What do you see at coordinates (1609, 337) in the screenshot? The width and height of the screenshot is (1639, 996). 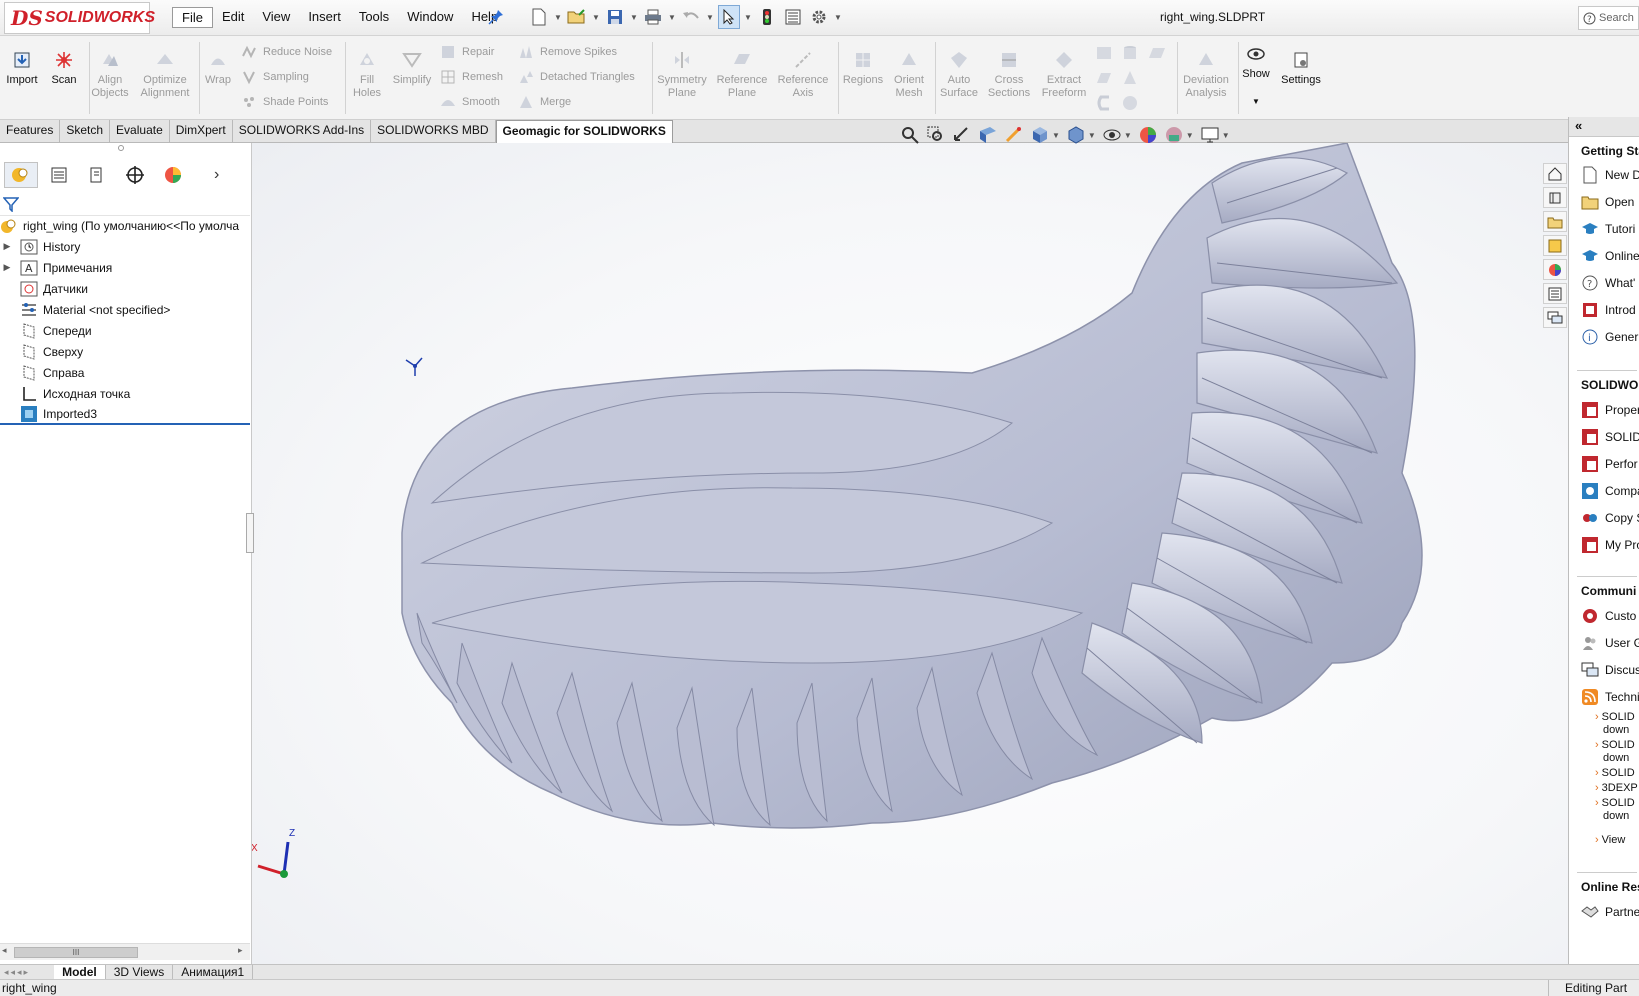 I see `task-link: i Gener` at bounding box center [1609, 337].